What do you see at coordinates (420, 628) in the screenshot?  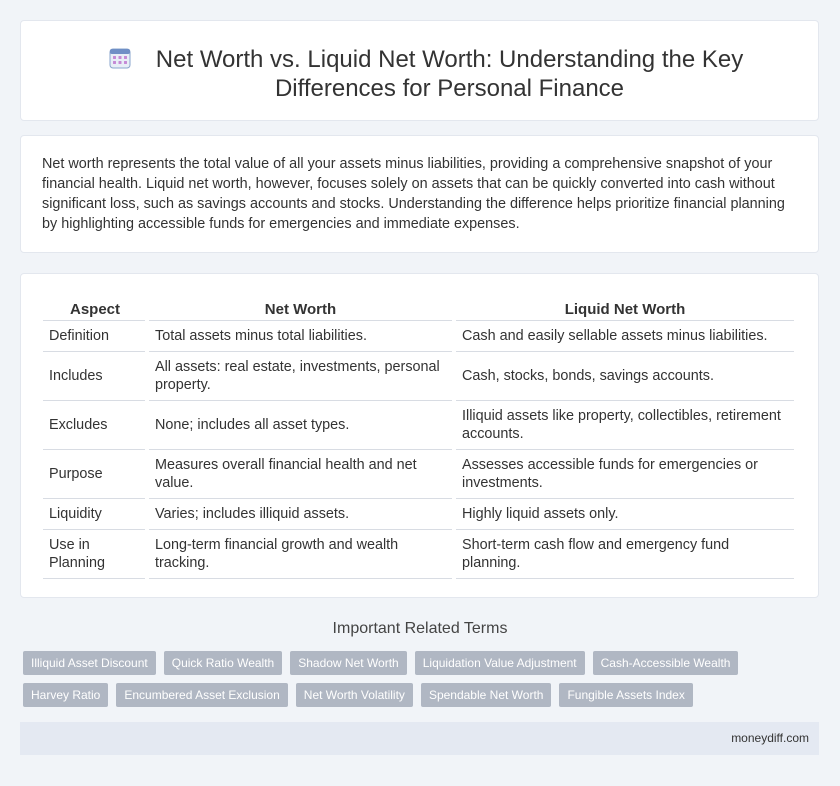 I see `related-terms-title: Important Related Terms` at bounding box center [420, 628].